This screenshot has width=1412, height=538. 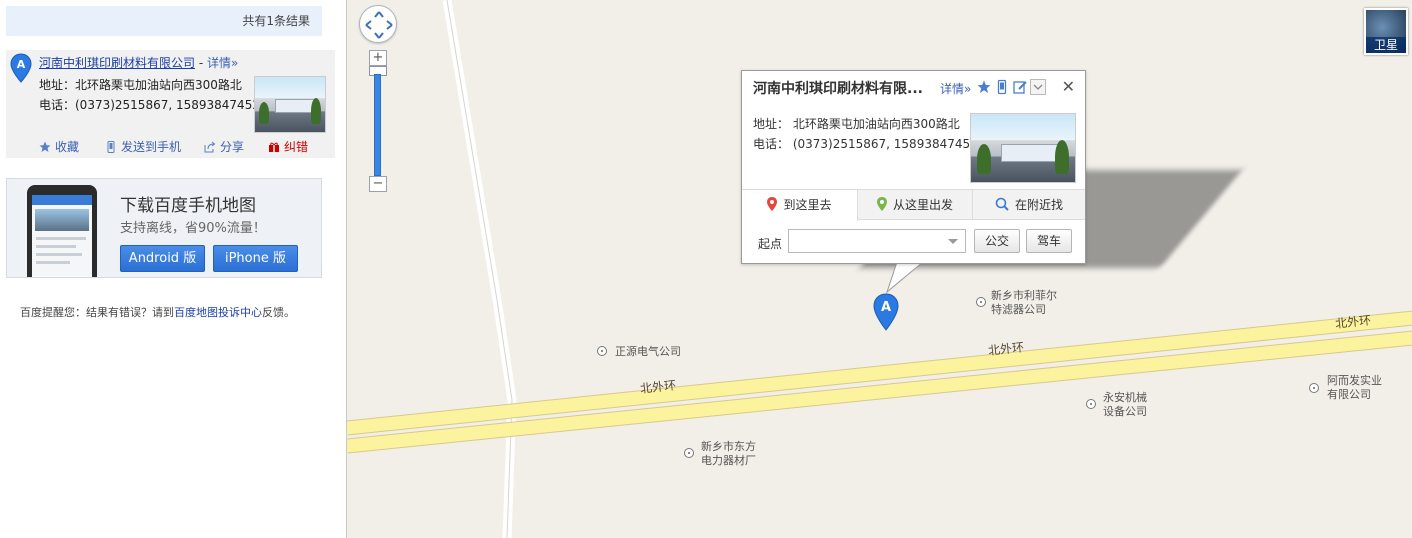 I want to click on result-title: 河南中利琪印刷材料有限公司 - 详情», so click(x=138, y=62).